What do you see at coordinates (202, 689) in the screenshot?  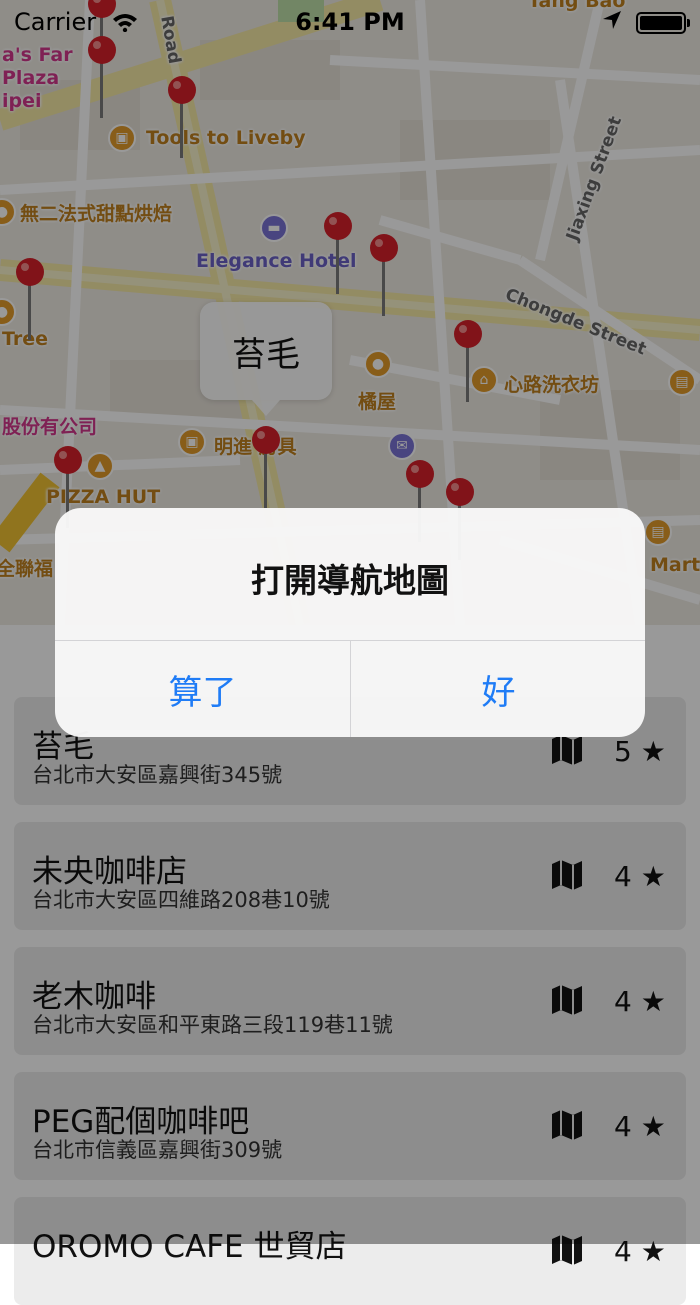 I see `cancel-button: 算了` at bounding box center [202, 689].